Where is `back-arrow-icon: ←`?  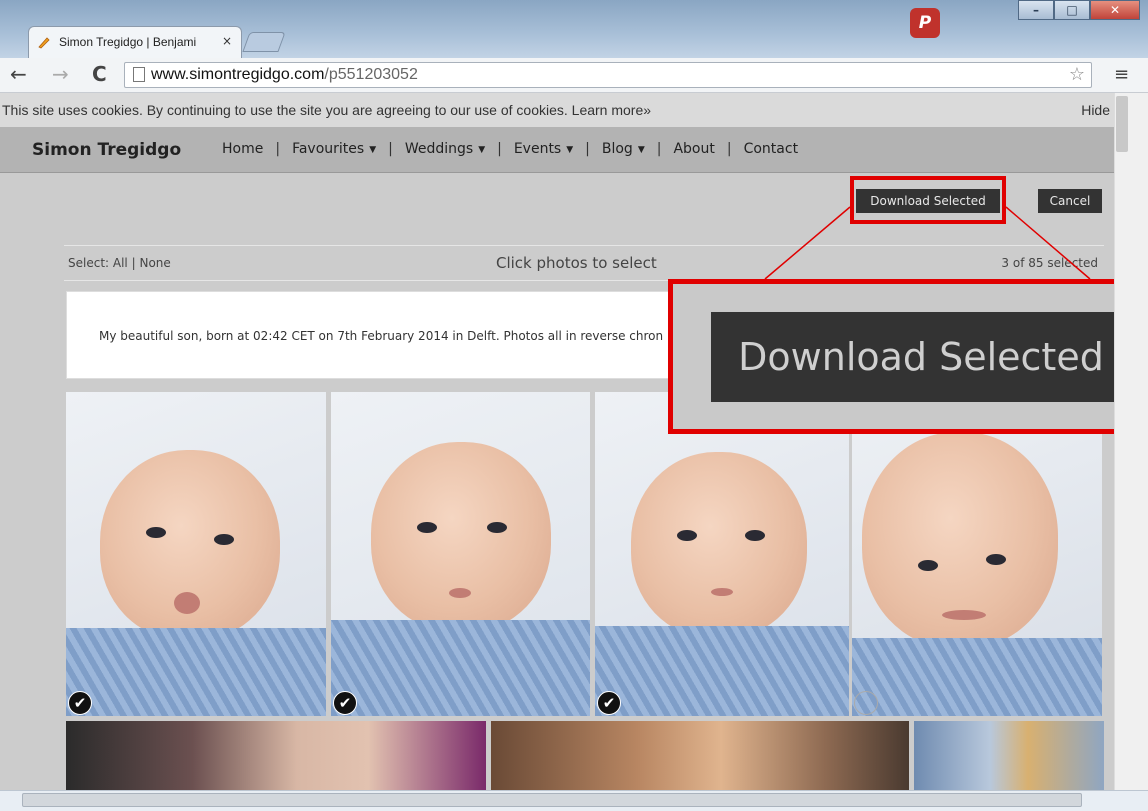
back-arrow-icon: ← is located at coordinates (18, 74).